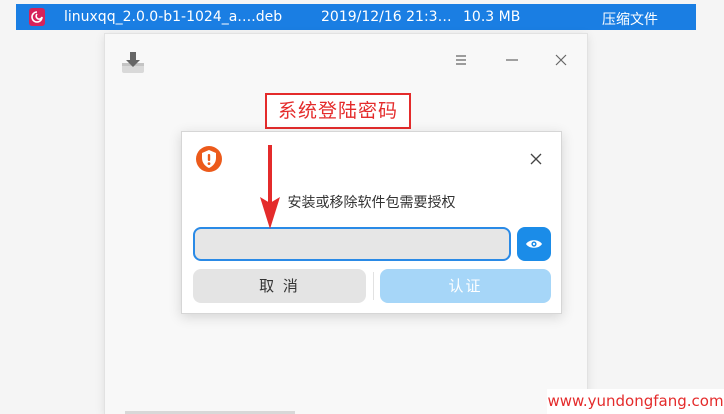 This screenshot has height=414, width=724. Describe the element at coordinates (37, 17) in the screenshot. I see `deb-package-icon` at that location.